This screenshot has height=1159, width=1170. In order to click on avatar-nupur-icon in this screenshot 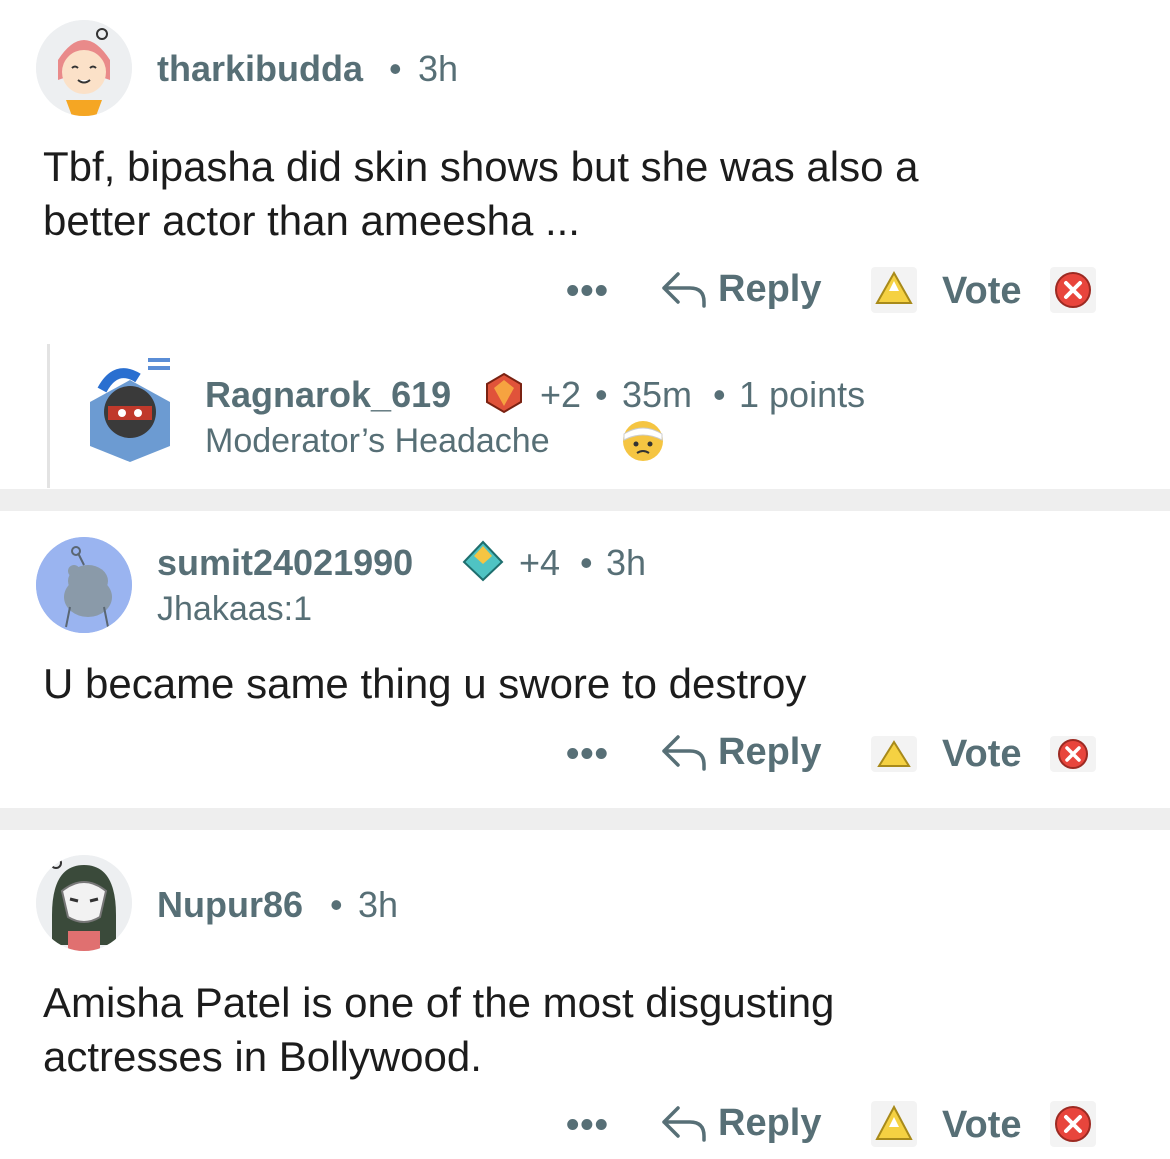, I will do `click(84, 903)`.